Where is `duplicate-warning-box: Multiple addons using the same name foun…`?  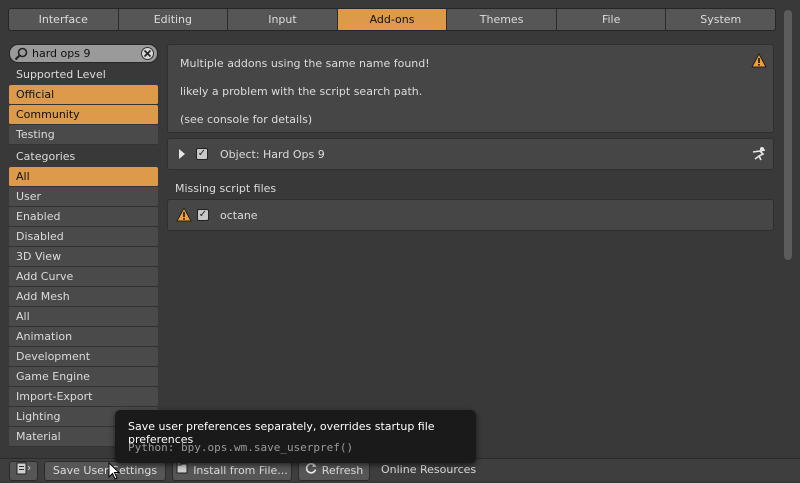 duplicate-warning-box: Multiple addons using the same name foun… is located at coordinates (470, 88).